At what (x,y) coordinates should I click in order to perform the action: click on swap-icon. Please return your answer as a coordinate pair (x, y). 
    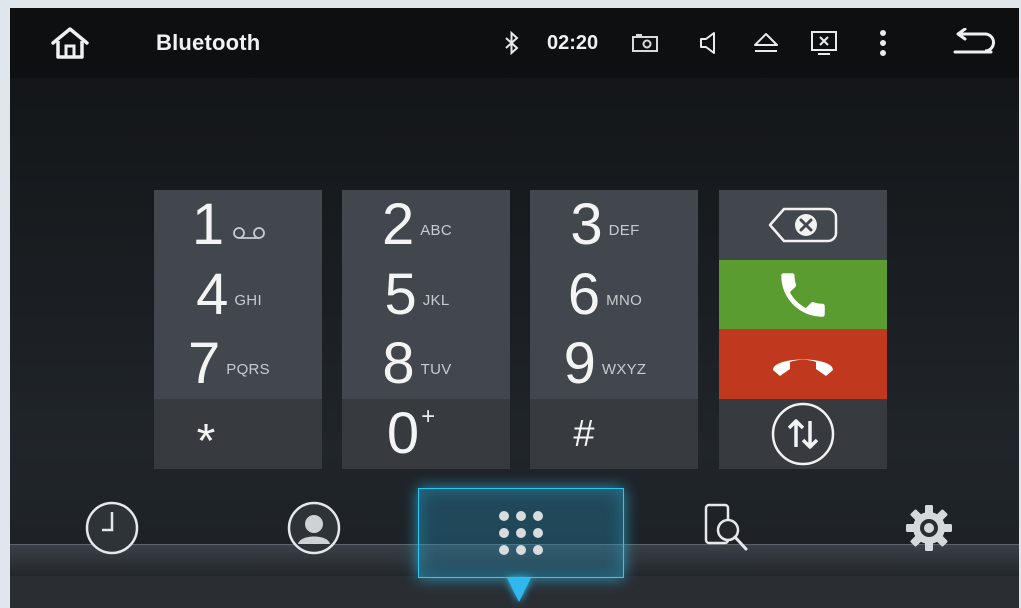
    Looking at the image, I should click on (803, 434).